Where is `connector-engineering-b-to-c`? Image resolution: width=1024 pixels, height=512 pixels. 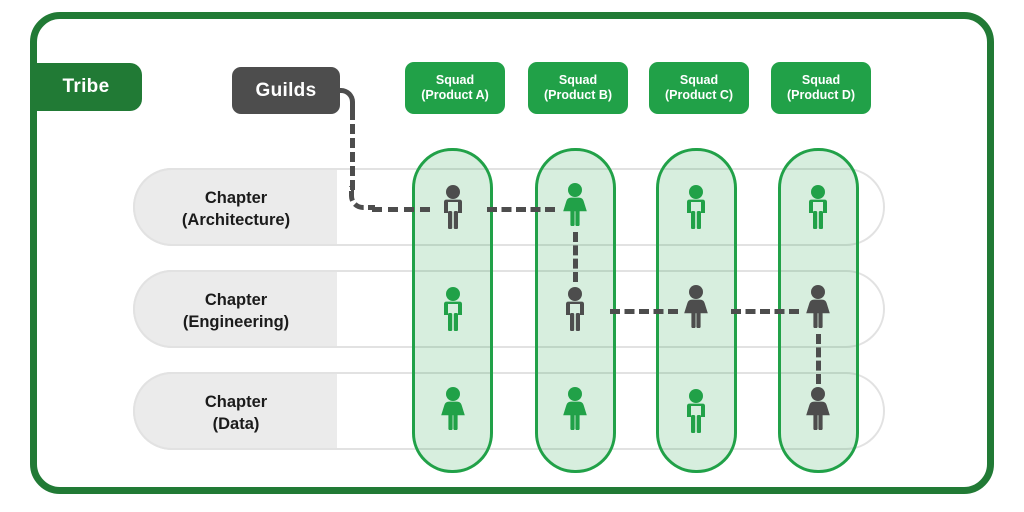 connector-engineering-b-to-c is located at coordinates (644, 311).